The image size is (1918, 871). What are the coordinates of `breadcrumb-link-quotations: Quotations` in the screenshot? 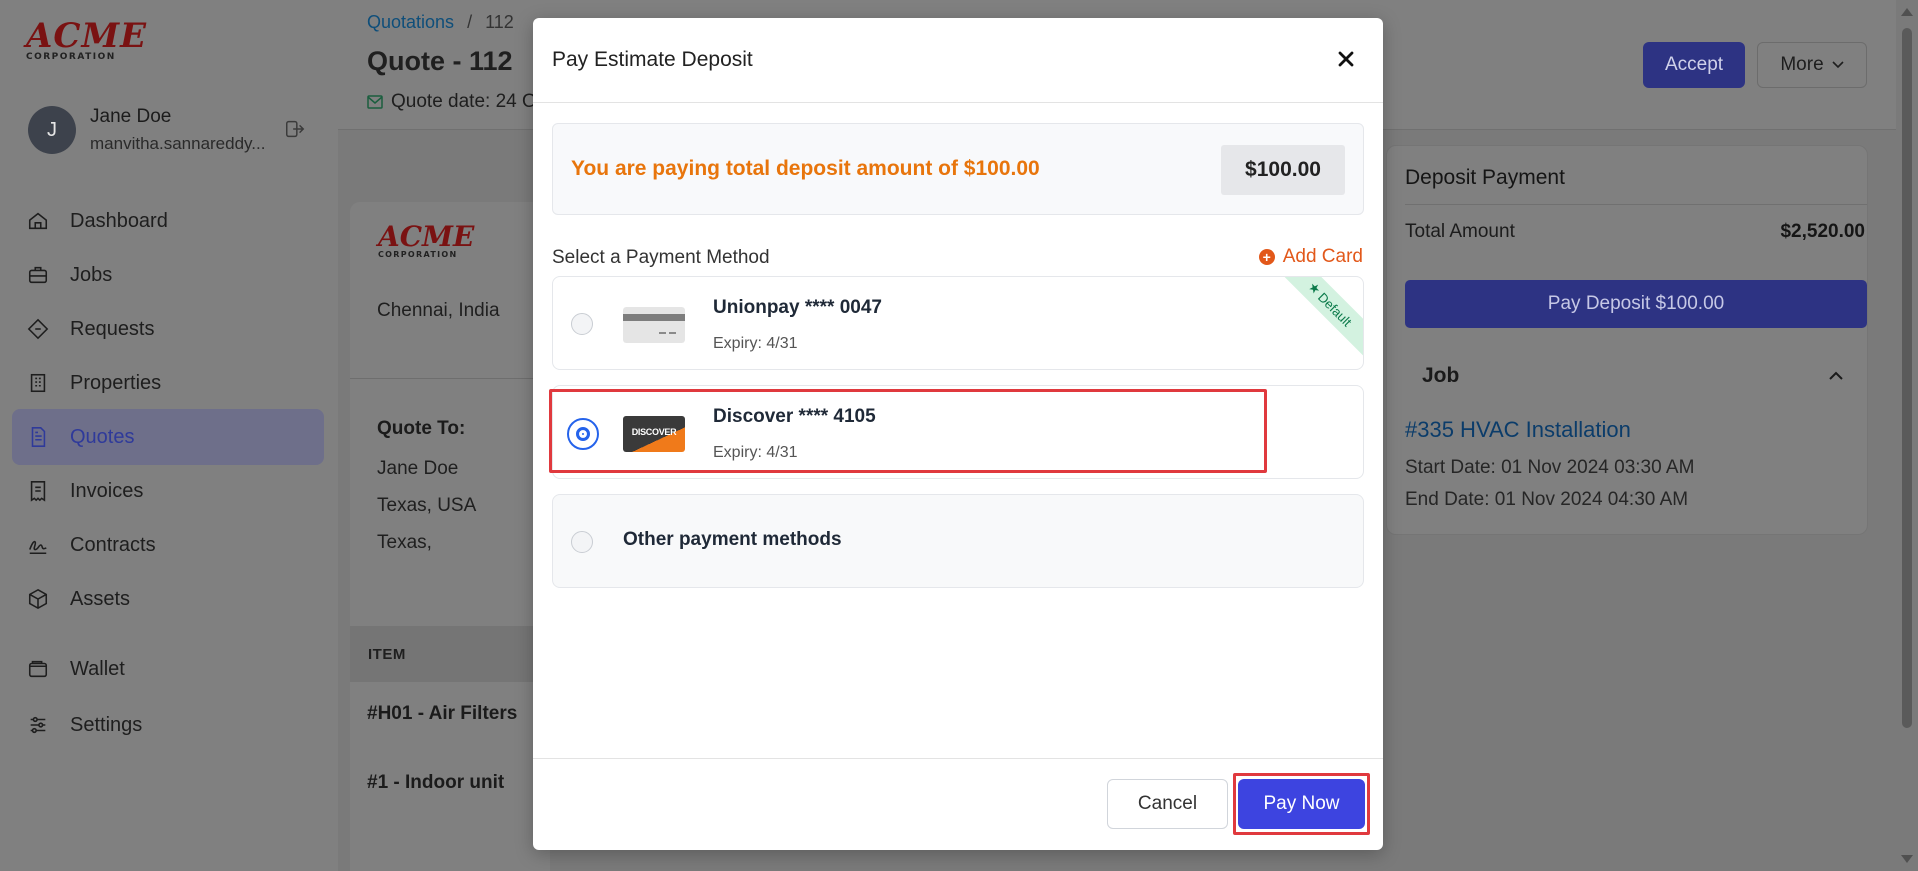 It's located at (410, 22).